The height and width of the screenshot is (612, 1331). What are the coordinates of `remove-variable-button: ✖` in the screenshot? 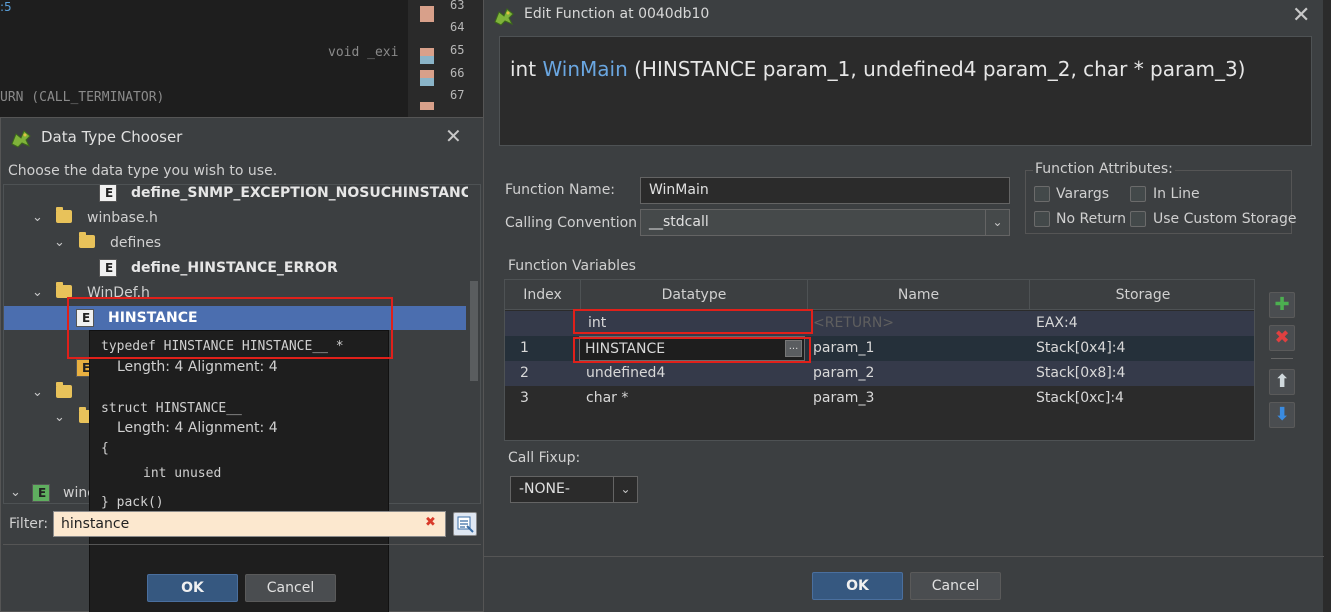 It's located at (1282, 338).